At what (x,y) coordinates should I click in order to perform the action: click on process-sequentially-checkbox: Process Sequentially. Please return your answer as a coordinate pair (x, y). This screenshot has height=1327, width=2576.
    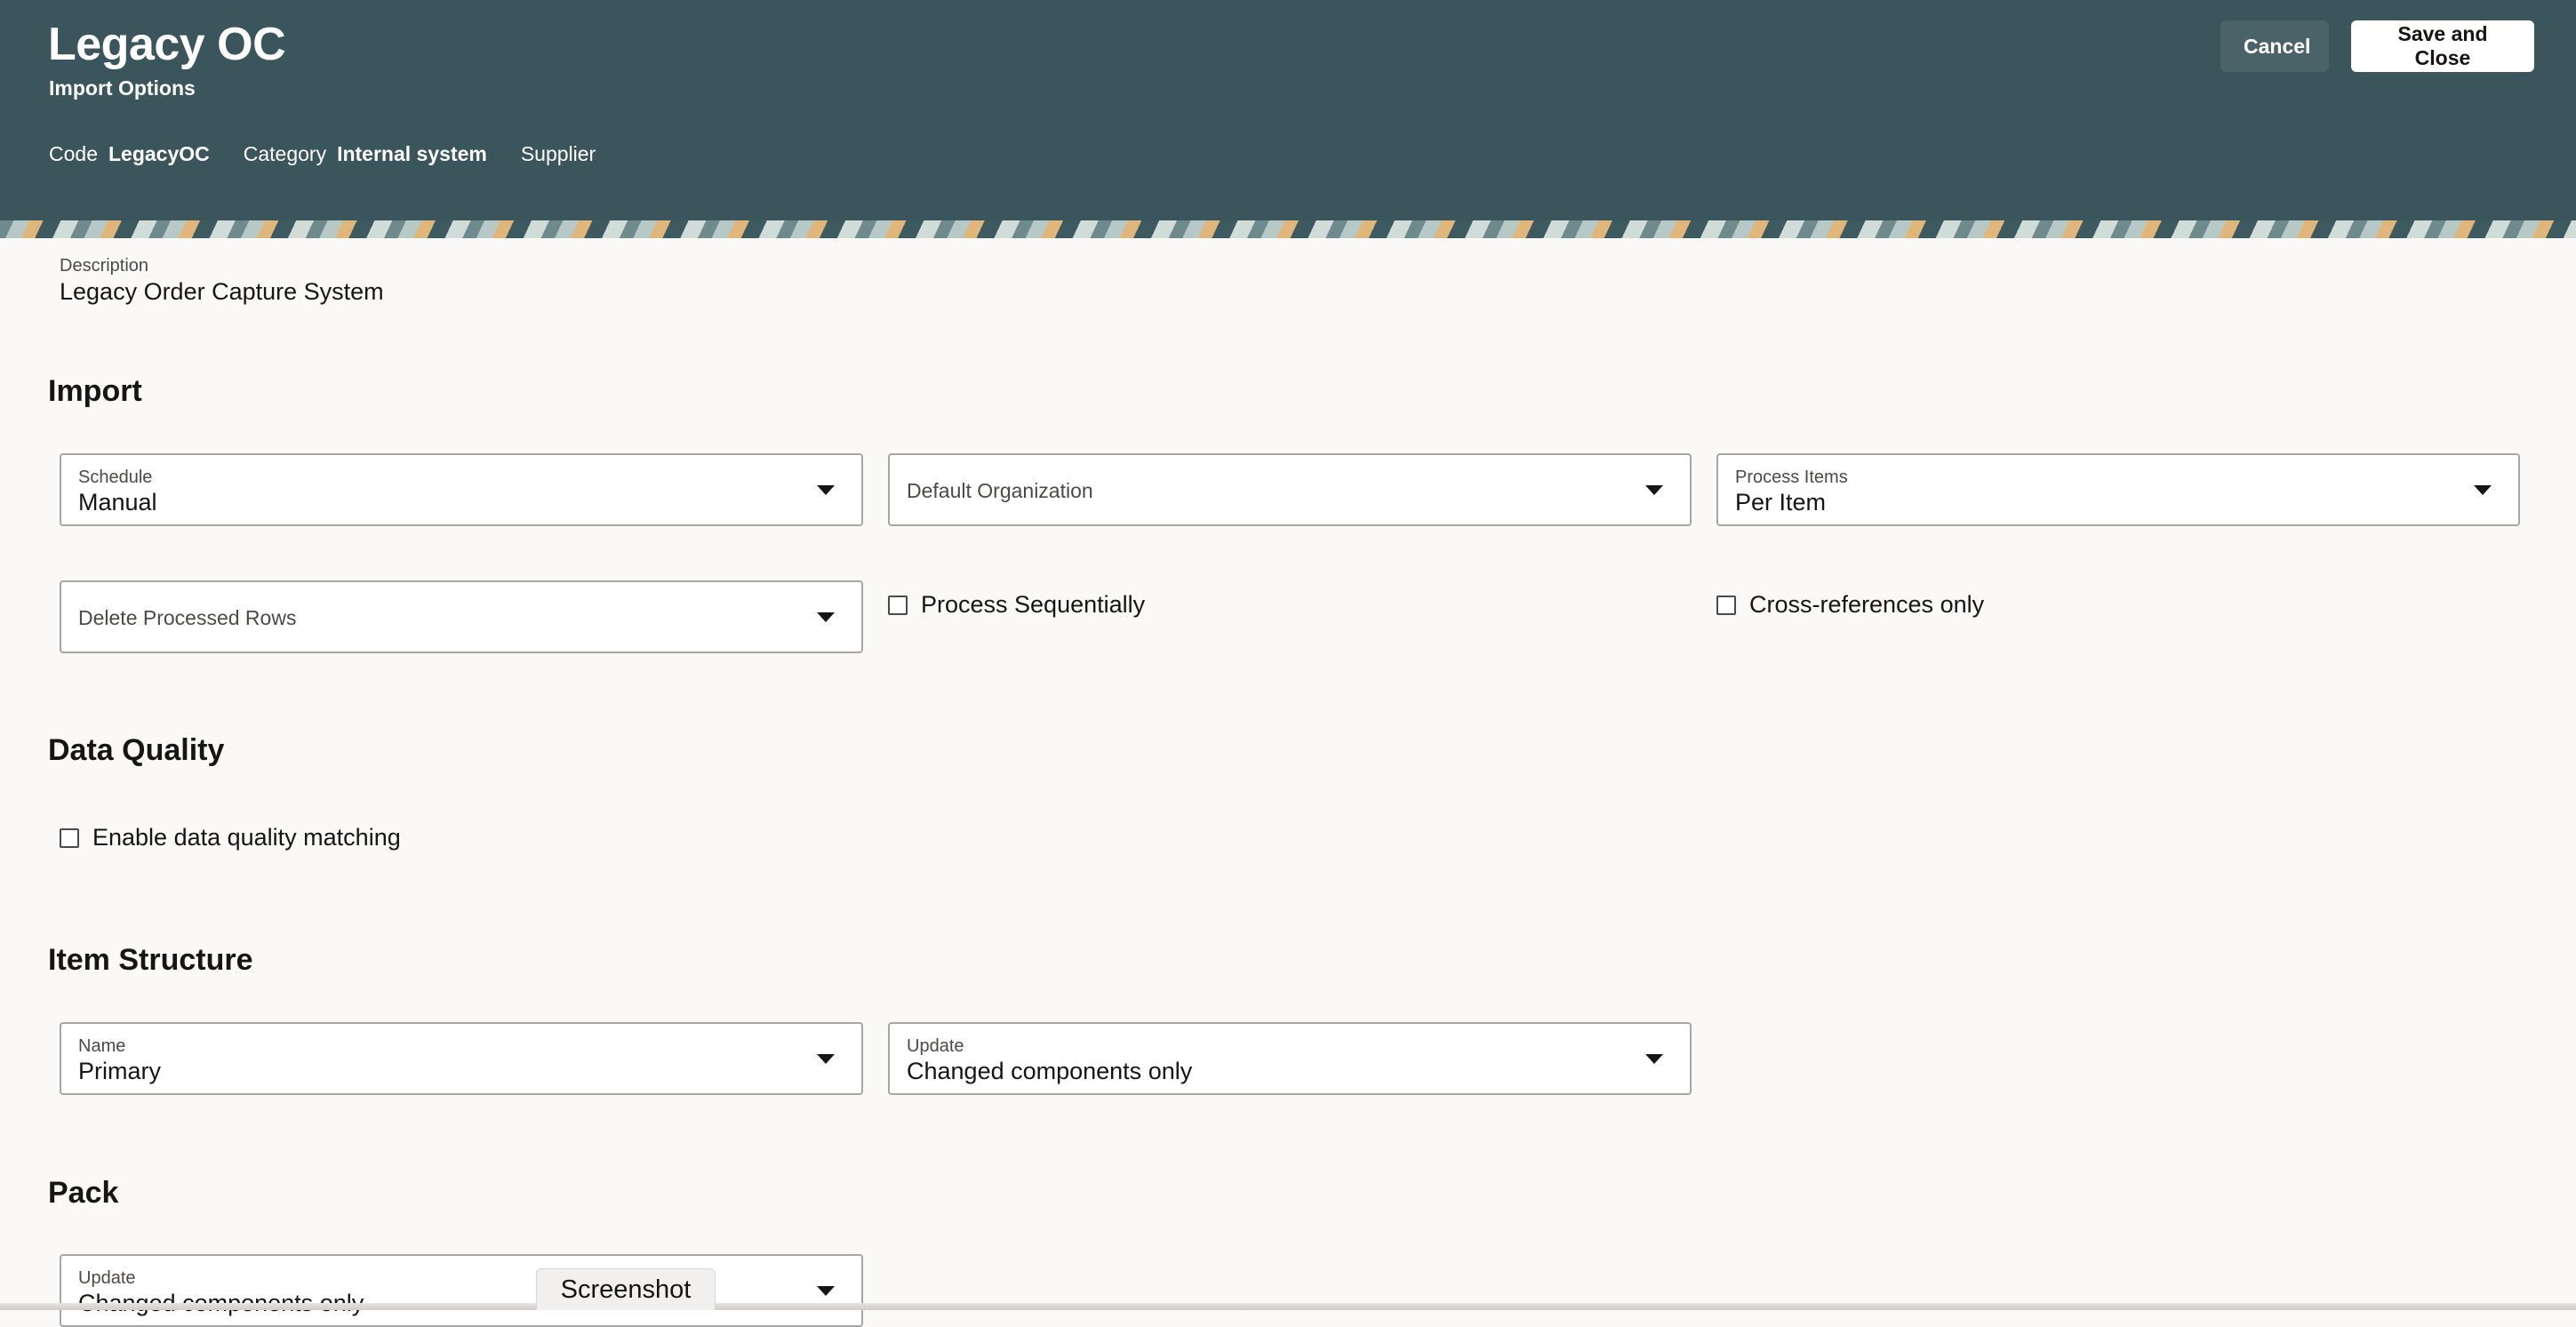
    Looking at the image, I should click on (1016, 605).